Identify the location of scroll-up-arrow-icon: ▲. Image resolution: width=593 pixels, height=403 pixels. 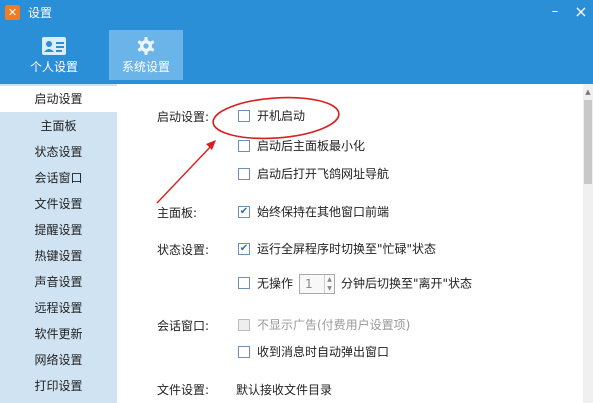
(588, 92).